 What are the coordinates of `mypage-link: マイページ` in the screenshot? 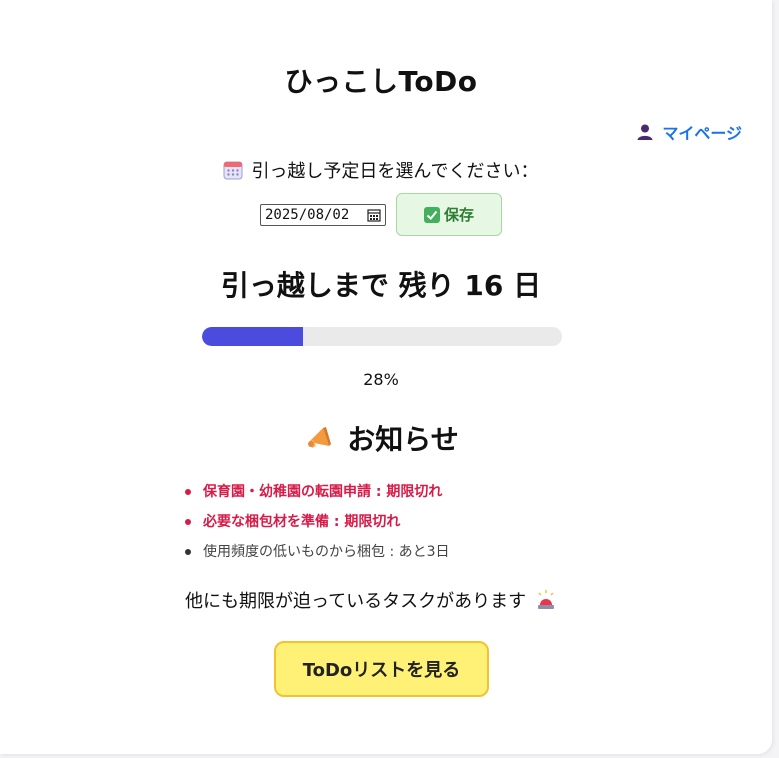 It's located at (689, 132).